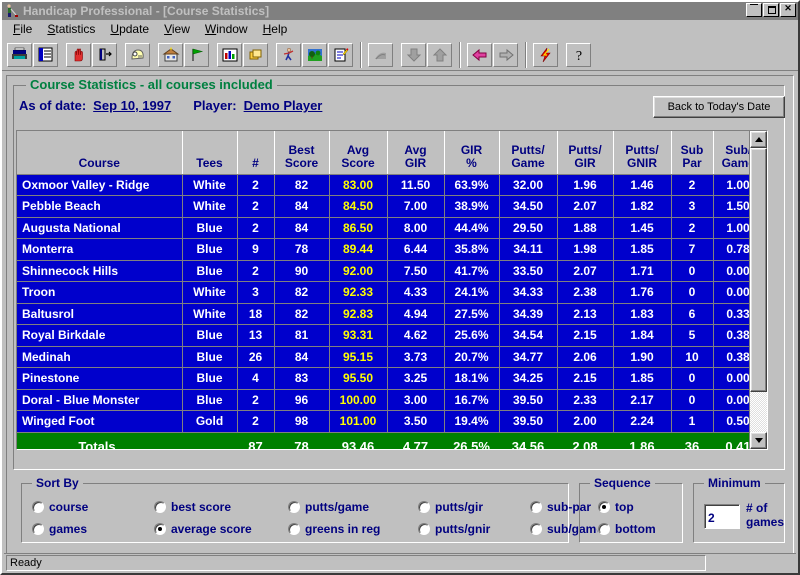 The image size is (800, 575). What do you see at coordinates (151, 84) in the screenshot?
I see `group-title: Course Statistics - all courses included` at bounding box center [151, 84].